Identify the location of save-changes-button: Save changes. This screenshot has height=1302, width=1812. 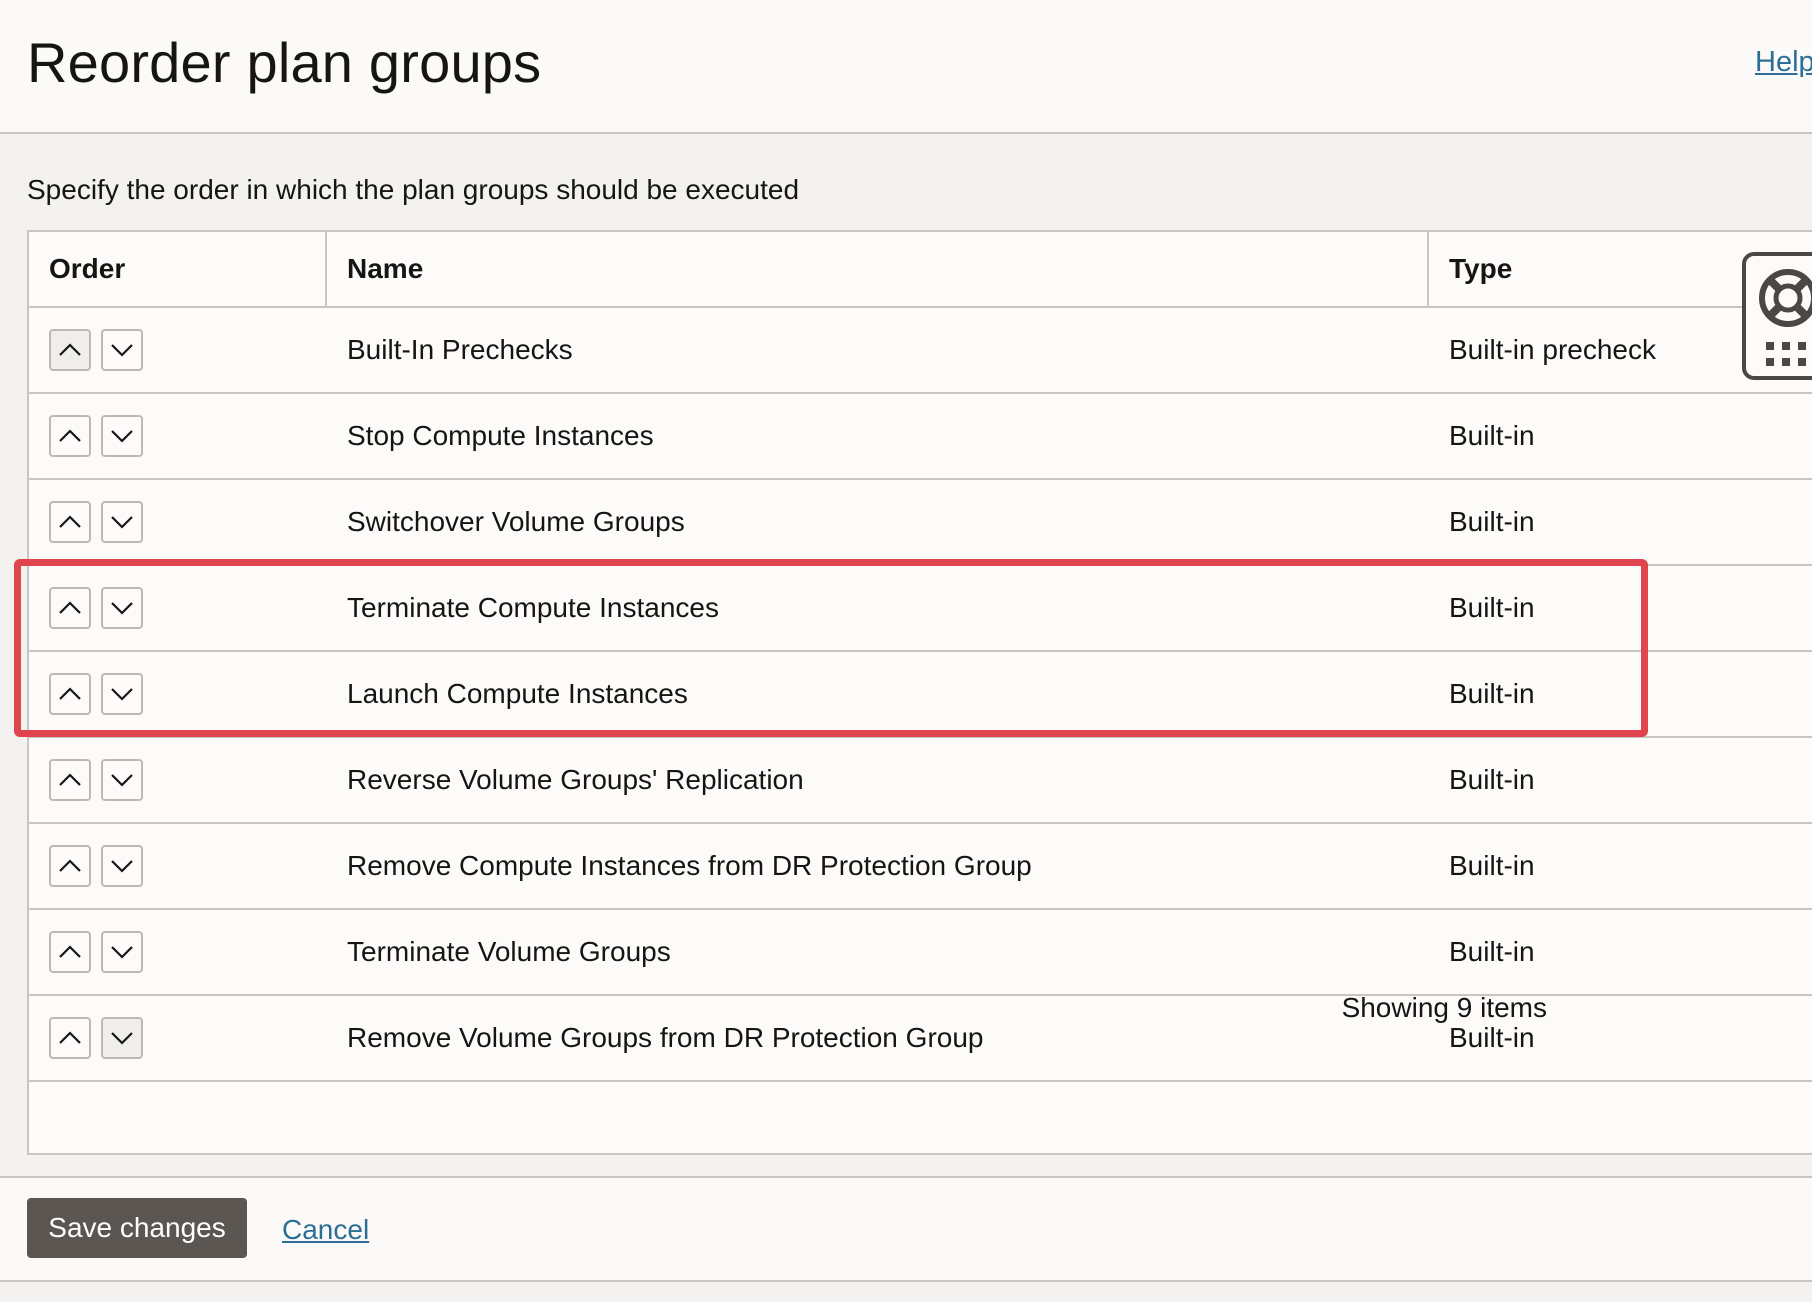
(137, 1228).